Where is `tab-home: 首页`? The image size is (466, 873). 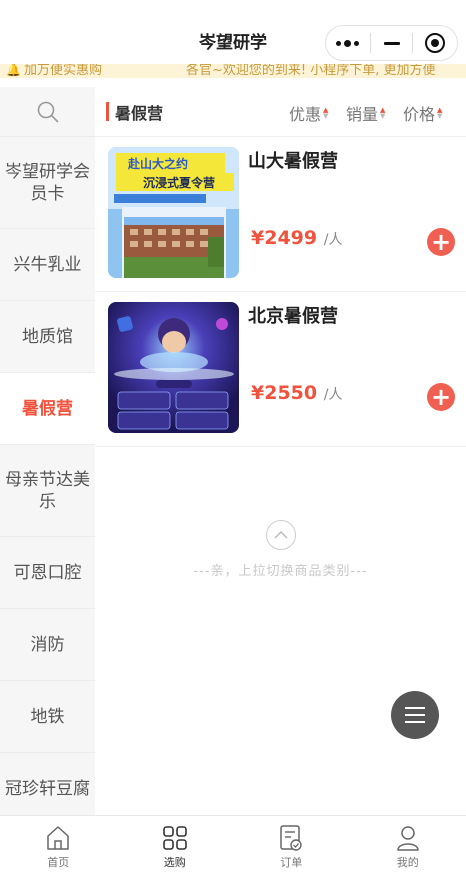
tab-home: 首页 is located at coordinates (58, 844).